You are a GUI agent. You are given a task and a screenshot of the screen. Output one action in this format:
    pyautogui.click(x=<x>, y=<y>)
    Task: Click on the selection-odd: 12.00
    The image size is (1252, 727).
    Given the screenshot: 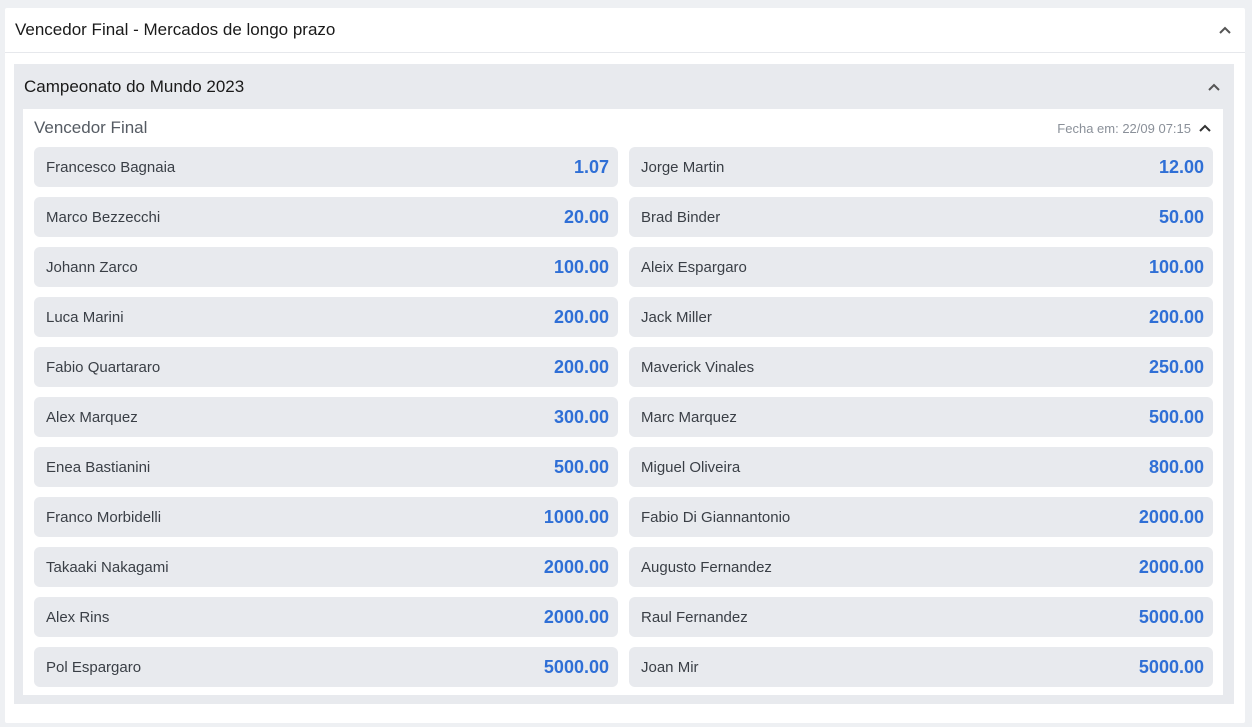 What is the action you would take?
    pyautogui.click(x=1181, y=166)
    